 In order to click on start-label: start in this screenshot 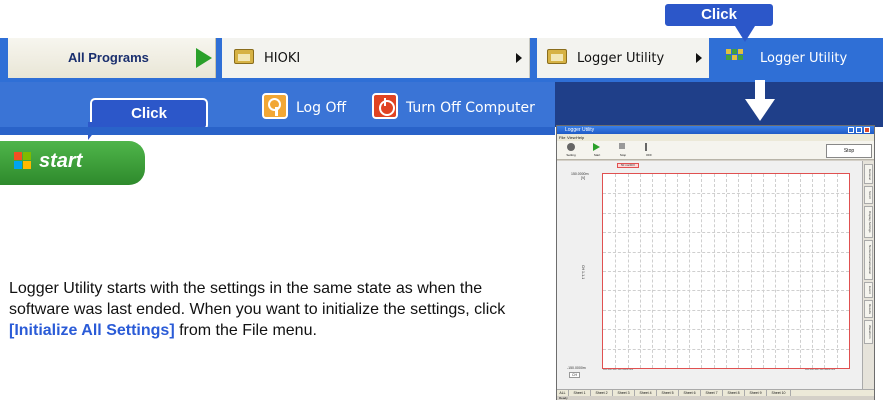, I will do `click(61, 161)`.